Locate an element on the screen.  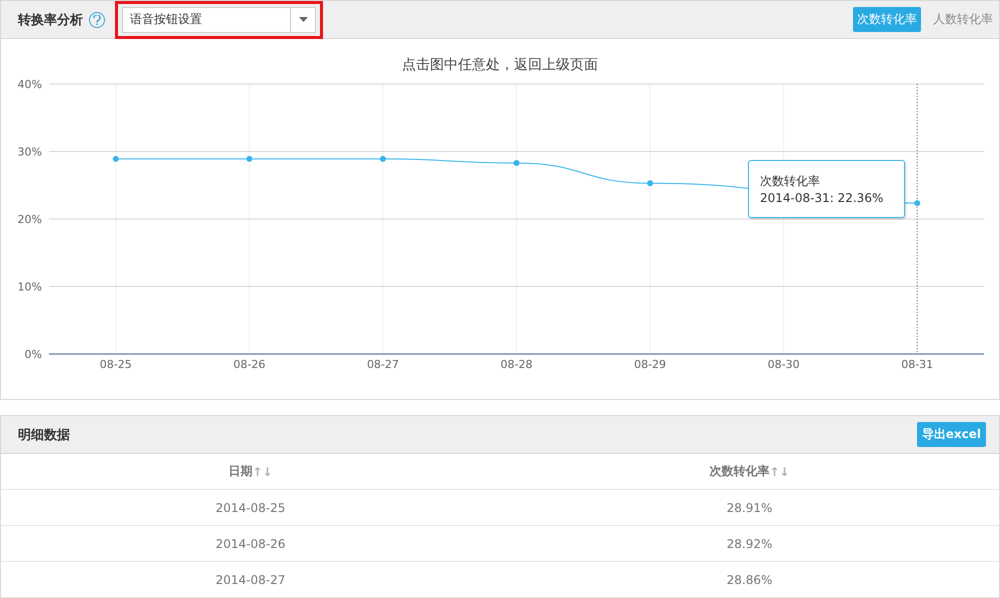
panel-title: 转换率分析 is located at coordinates (50, 20).